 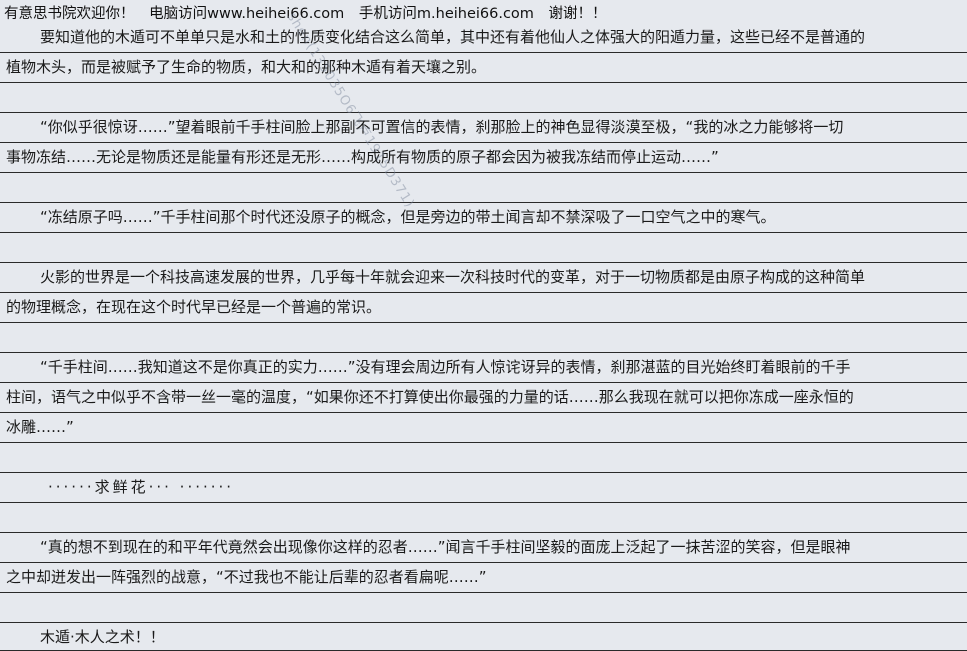 What do you see at coordinates (194, 307) in the screenshot?
I see `text-line: 的物理概念，在现在这个时代早已经是一个普遍的常识。` at bounding box center [194, 307].